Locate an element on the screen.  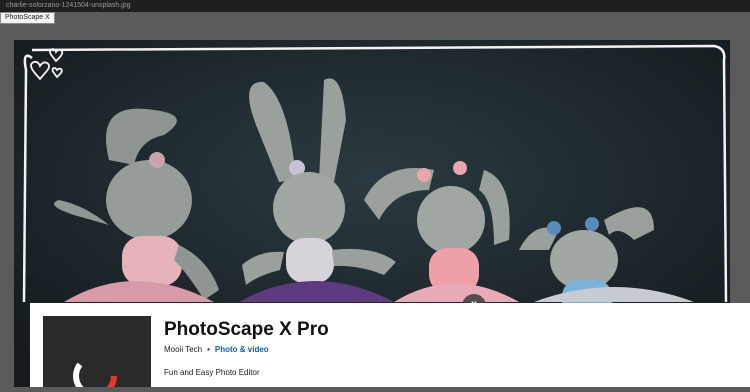
photoscape-logo-icon is located at coordinates (95, 373).